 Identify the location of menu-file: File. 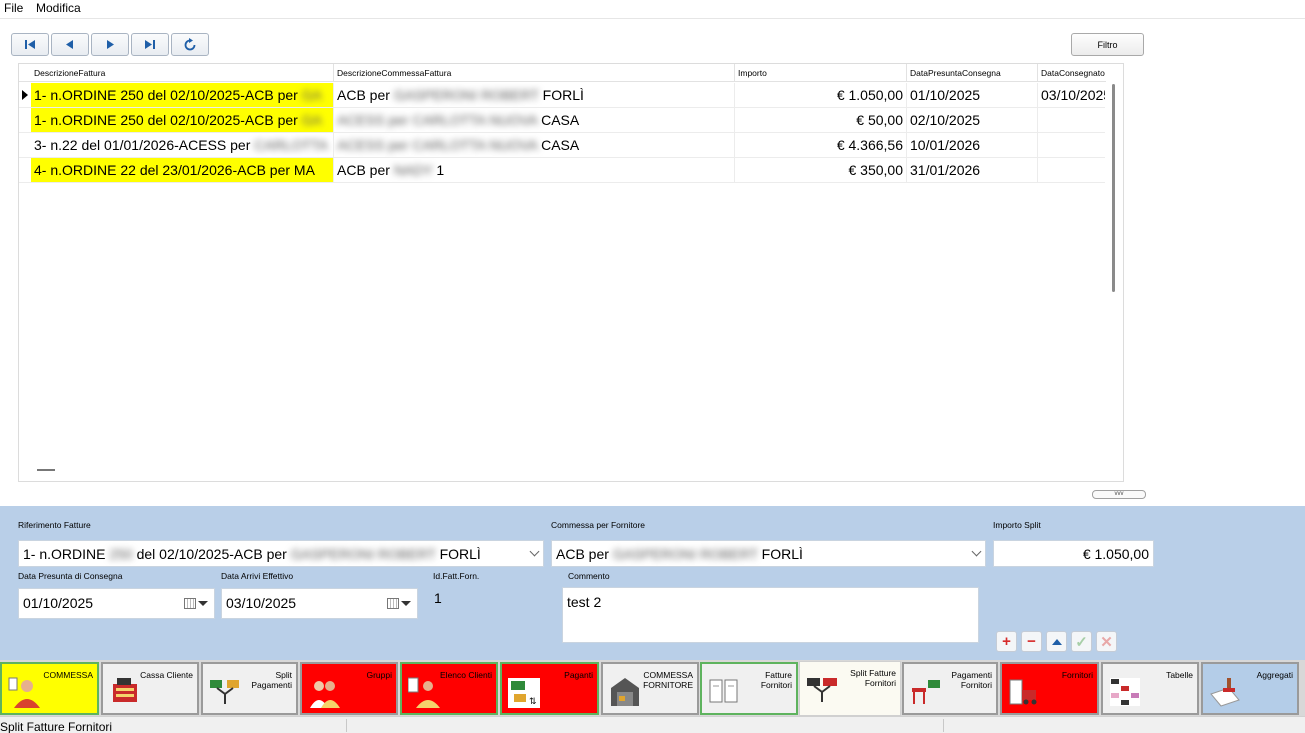
(13, 8).